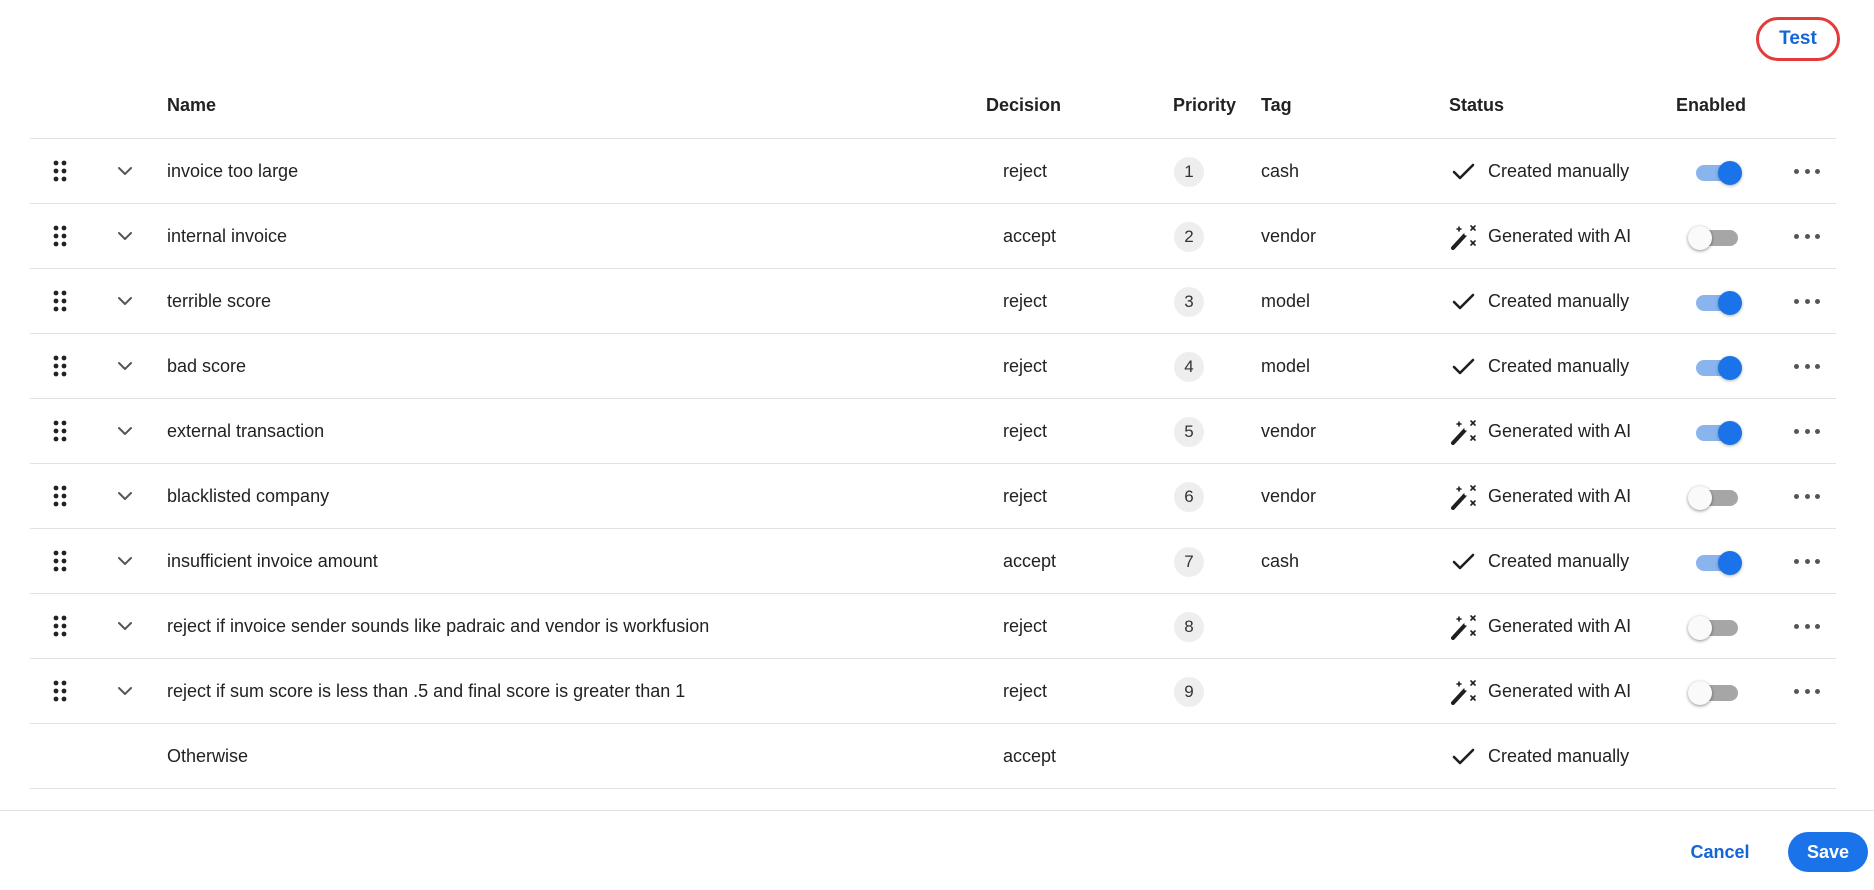 This screenshot has width=1874, height=890. What do you see at coordinates (1205, 105) in the screenshot?
I see `column-header-priority: Priority` at bounding box center [1205, 105].